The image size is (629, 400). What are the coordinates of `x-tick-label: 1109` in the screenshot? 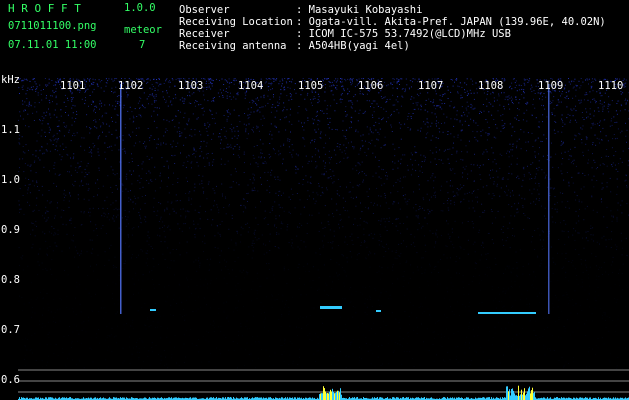 It's located at (551, 86).